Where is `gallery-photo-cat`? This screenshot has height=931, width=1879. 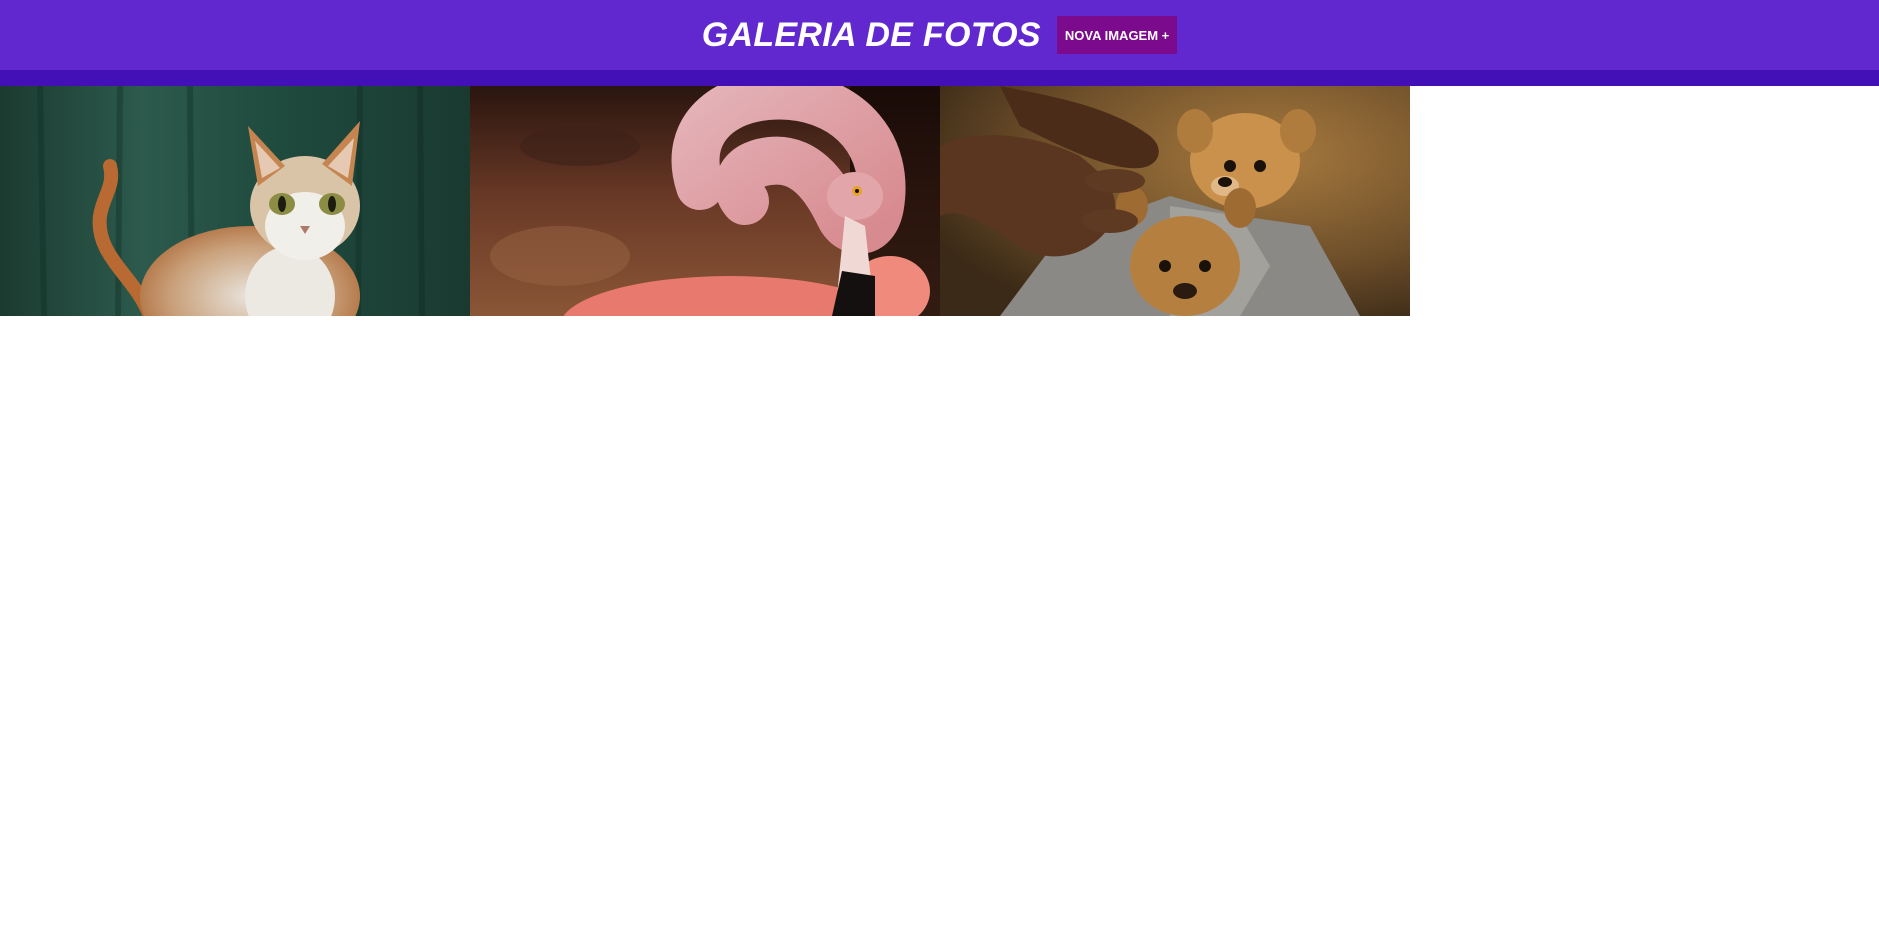
gallery-photo-cat is located at coordinates (235, 201).